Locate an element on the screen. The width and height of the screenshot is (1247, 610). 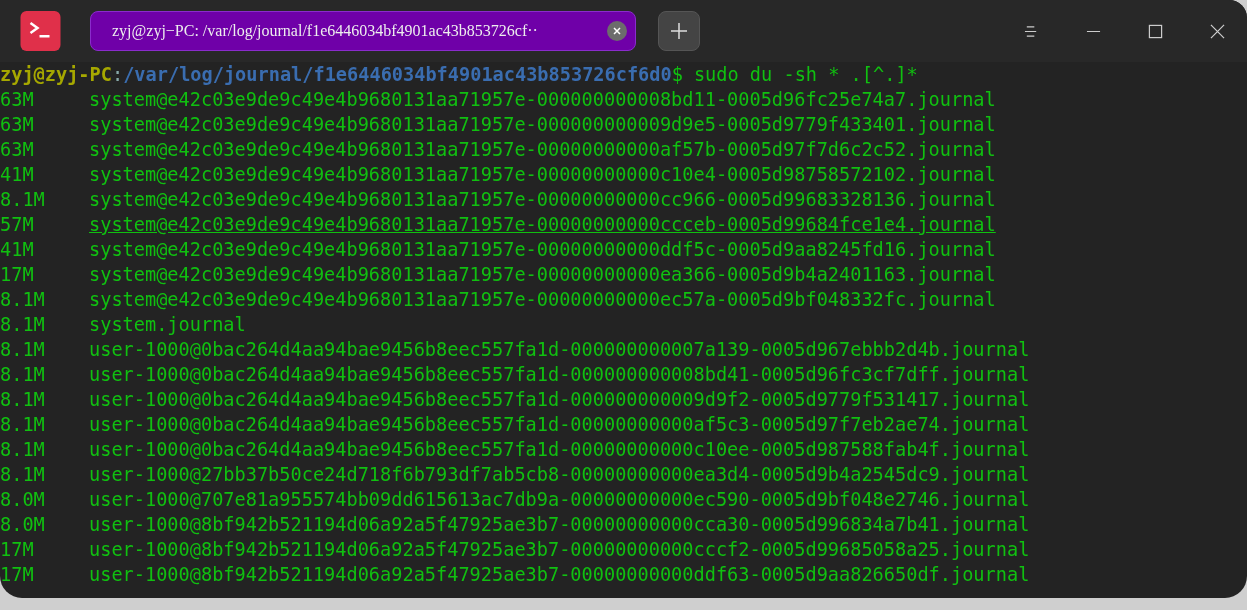
file-name: system@e42c03e9de9c49e4b9680131aa71957e-00000000000af57b-0005d97f7d6c2c52.journal is located at coordinates (542, 150).